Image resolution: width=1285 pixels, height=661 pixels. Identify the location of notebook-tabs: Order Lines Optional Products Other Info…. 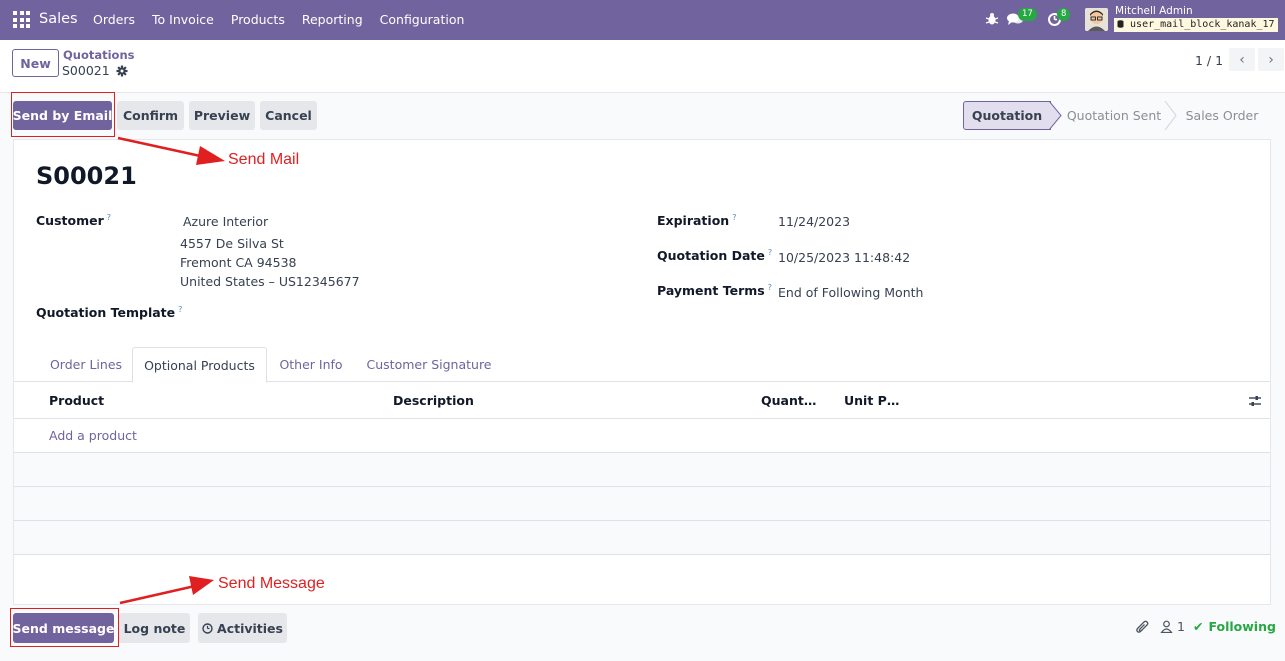
(642, 365).